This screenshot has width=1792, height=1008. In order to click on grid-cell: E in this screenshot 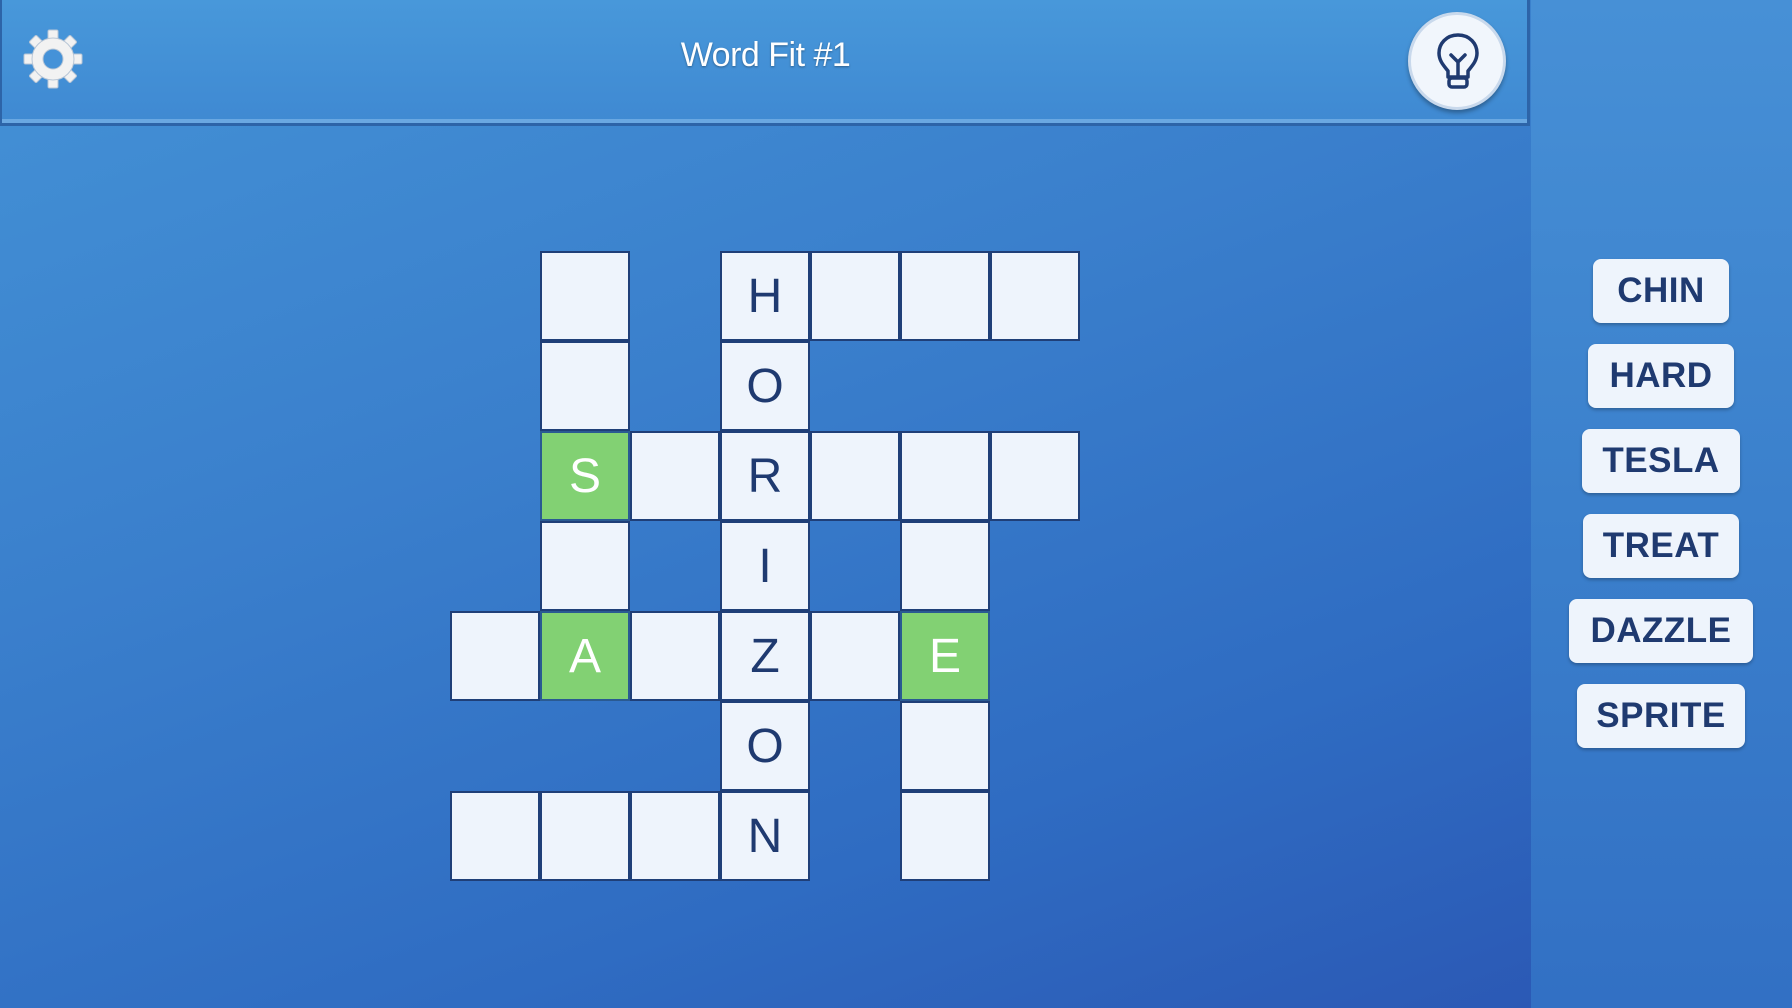, I will do `click(945, 656)`.